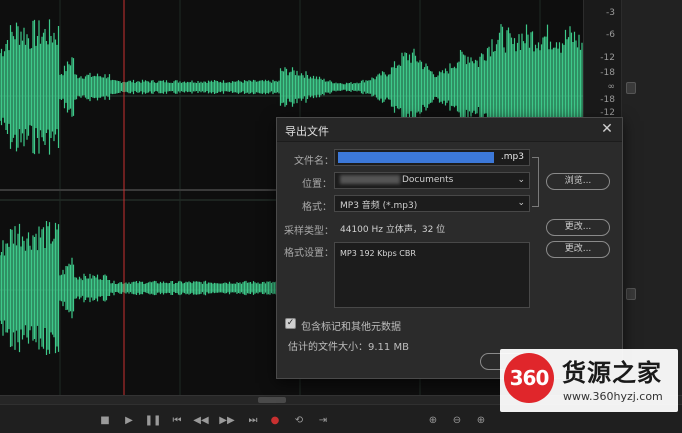 The width and height of the screenshot is (682, 433). I want to click on db-label: ∞, so click(611, 87).